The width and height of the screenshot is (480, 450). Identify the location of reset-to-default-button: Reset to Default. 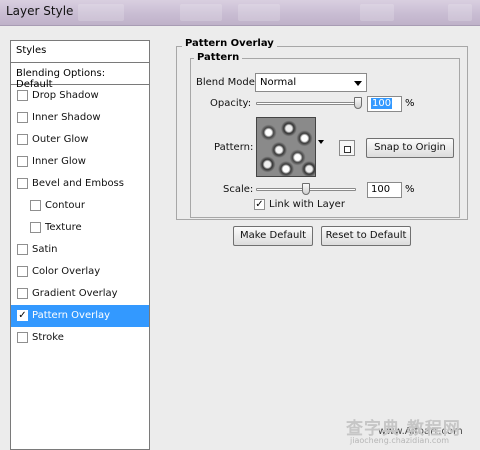
(366, 236).